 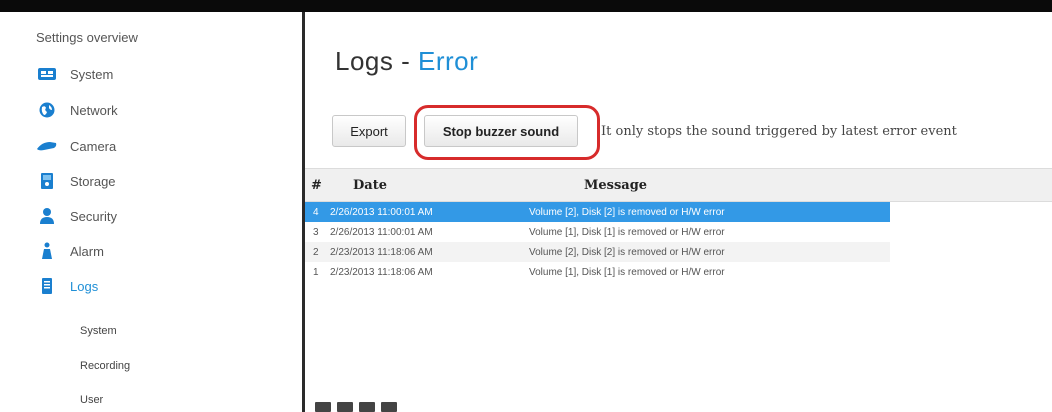 What do you see at coordinates (615, 185) in the screenshot?
I see `column-header-message: Message` at bounding box center [615, 185].